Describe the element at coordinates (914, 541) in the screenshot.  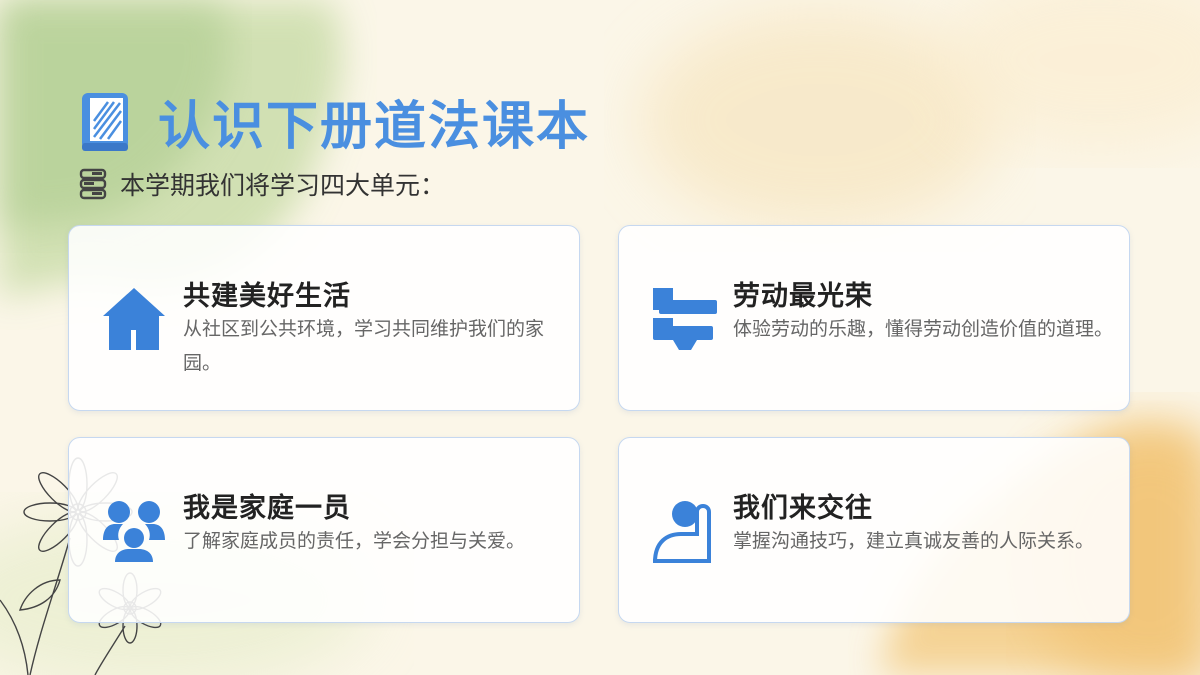
I see `unit-description: 掌握沟通技巧，建立真诚友善的人际关系。` at that location.